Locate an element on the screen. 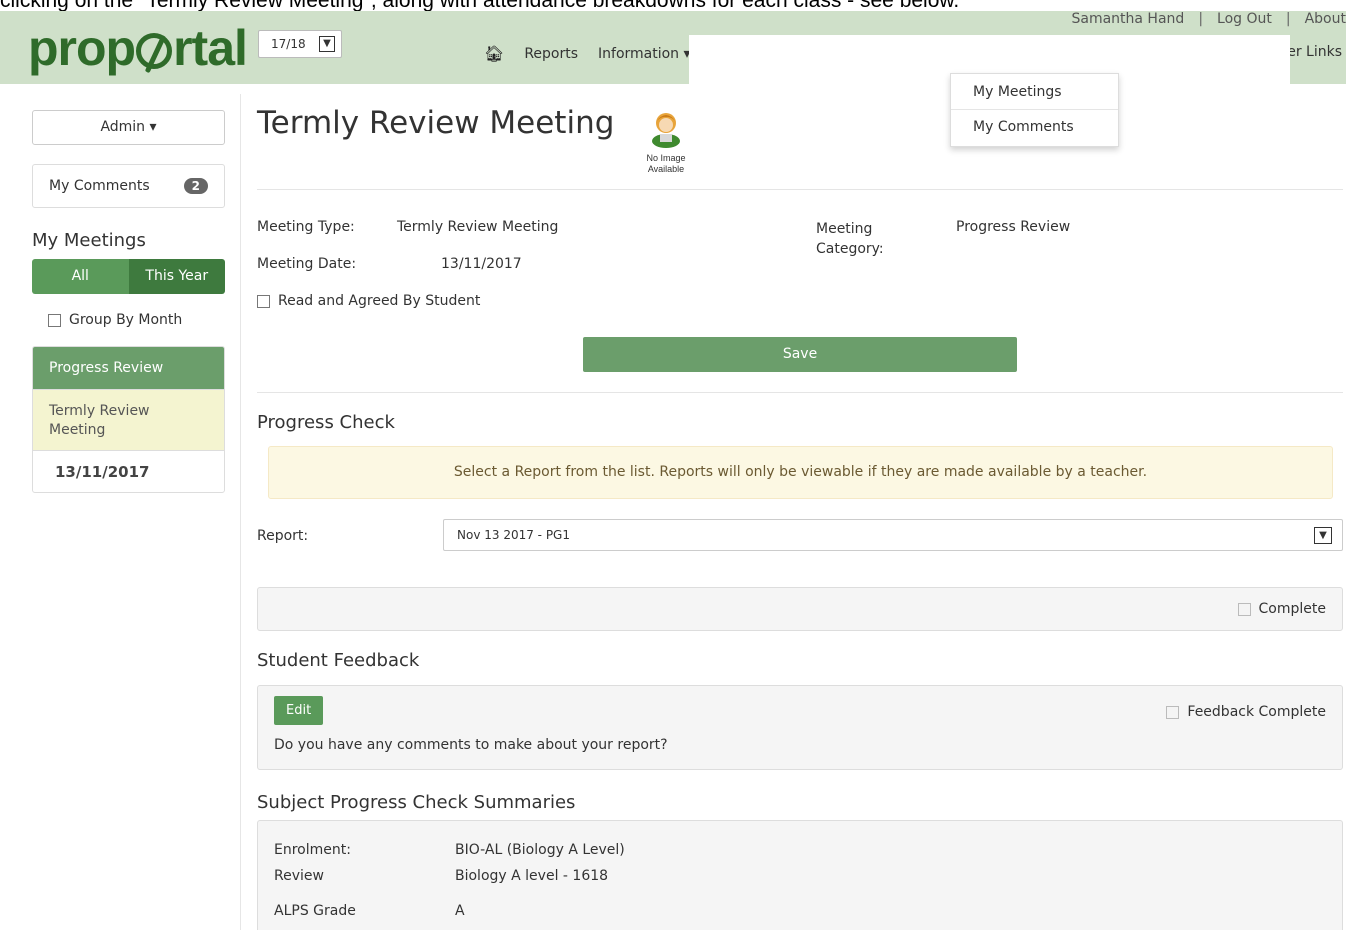 This screenshot has height=930, width=1346. nav-other-links: er Links is located at coordinates (1314, 52).